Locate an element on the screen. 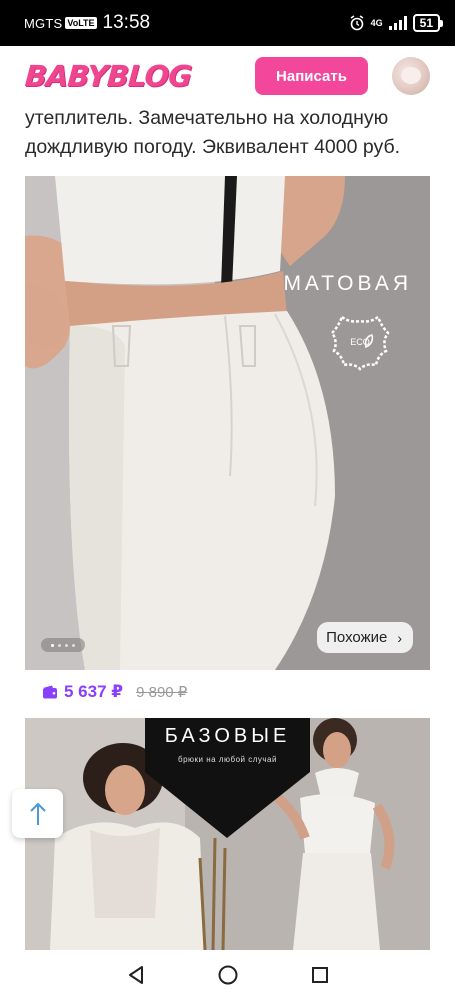 The image size is (455, 1000). status-icons: 4G 51 is located at coordinates (396, 23).